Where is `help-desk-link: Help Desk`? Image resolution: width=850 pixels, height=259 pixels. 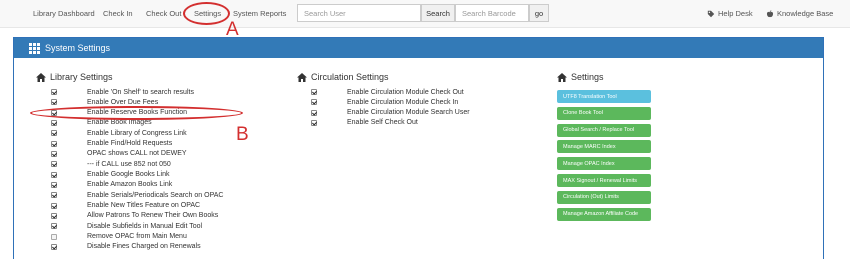 help-desk-link: Help Desk is located at coordinates (730, 13).